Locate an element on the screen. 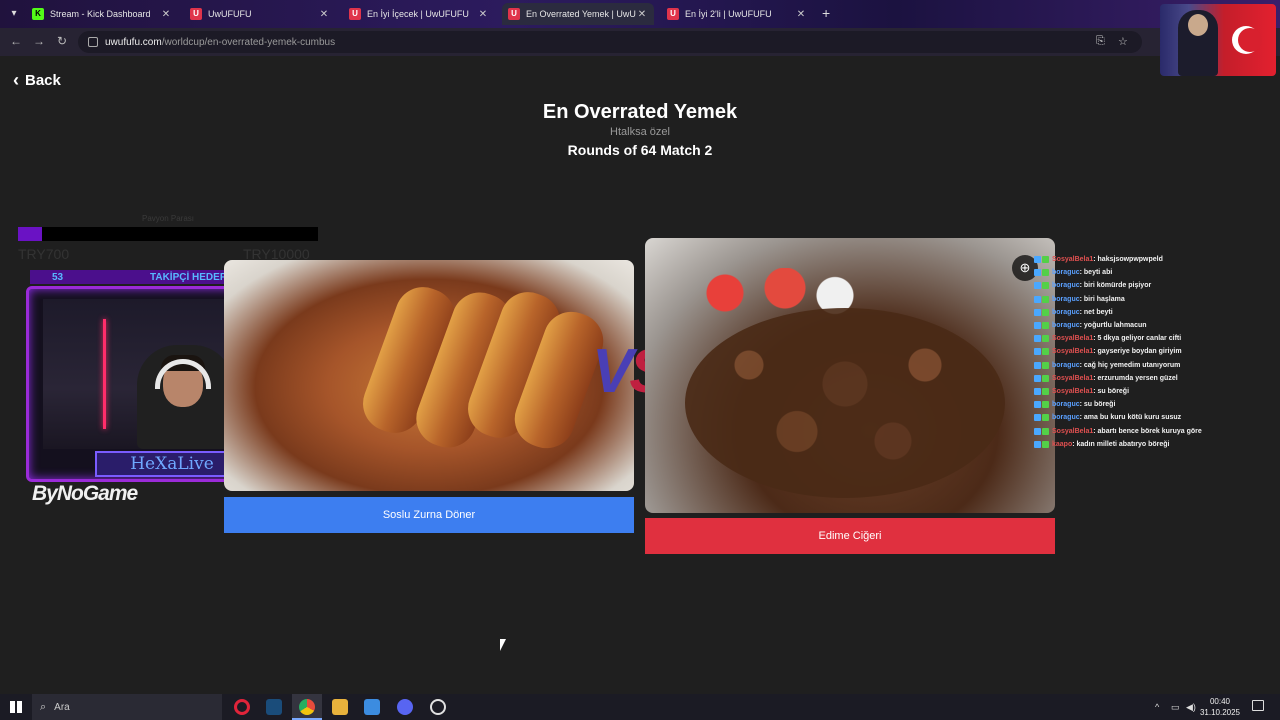  taskbar-search: ⌕ Ara is located at coordinates (127, 707).